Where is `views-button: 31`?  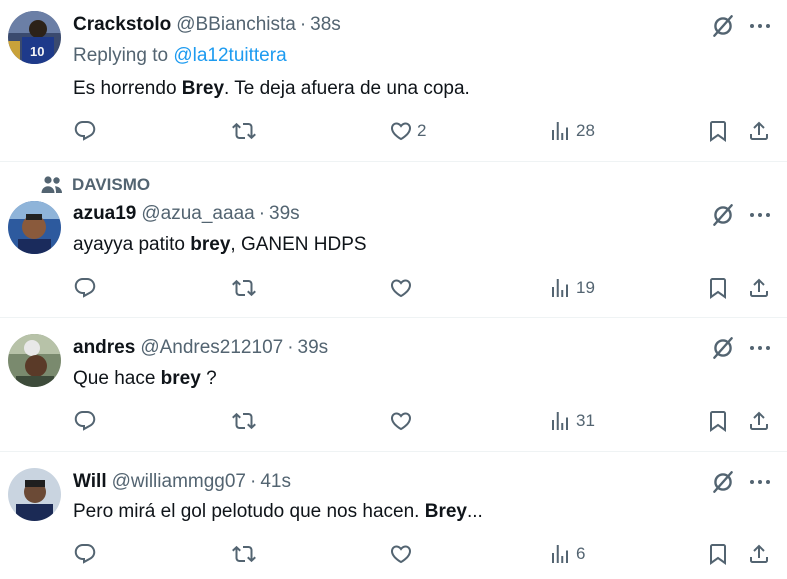
views-button: 31 is located at coordinates (571, 421).